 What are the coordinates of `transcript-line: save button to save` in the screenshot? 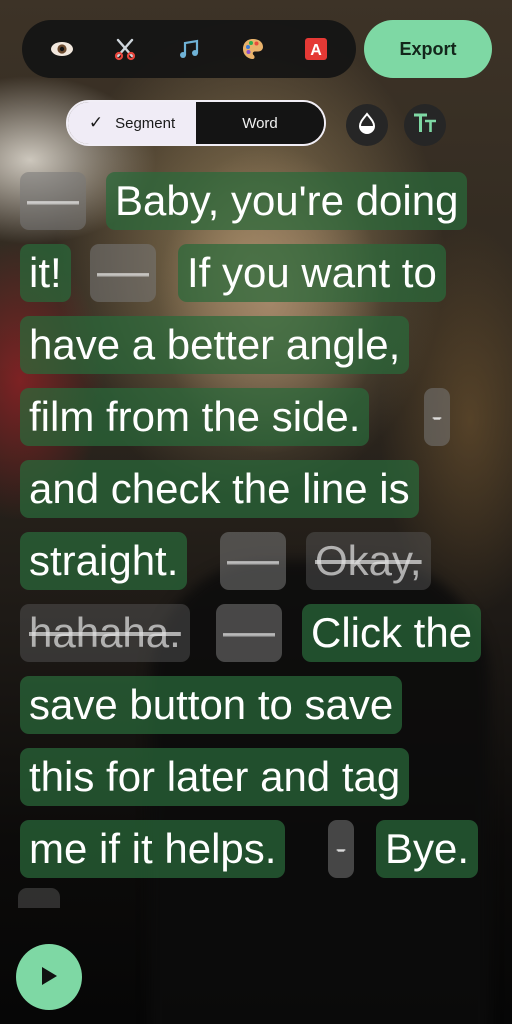 It's located at (258, 712).